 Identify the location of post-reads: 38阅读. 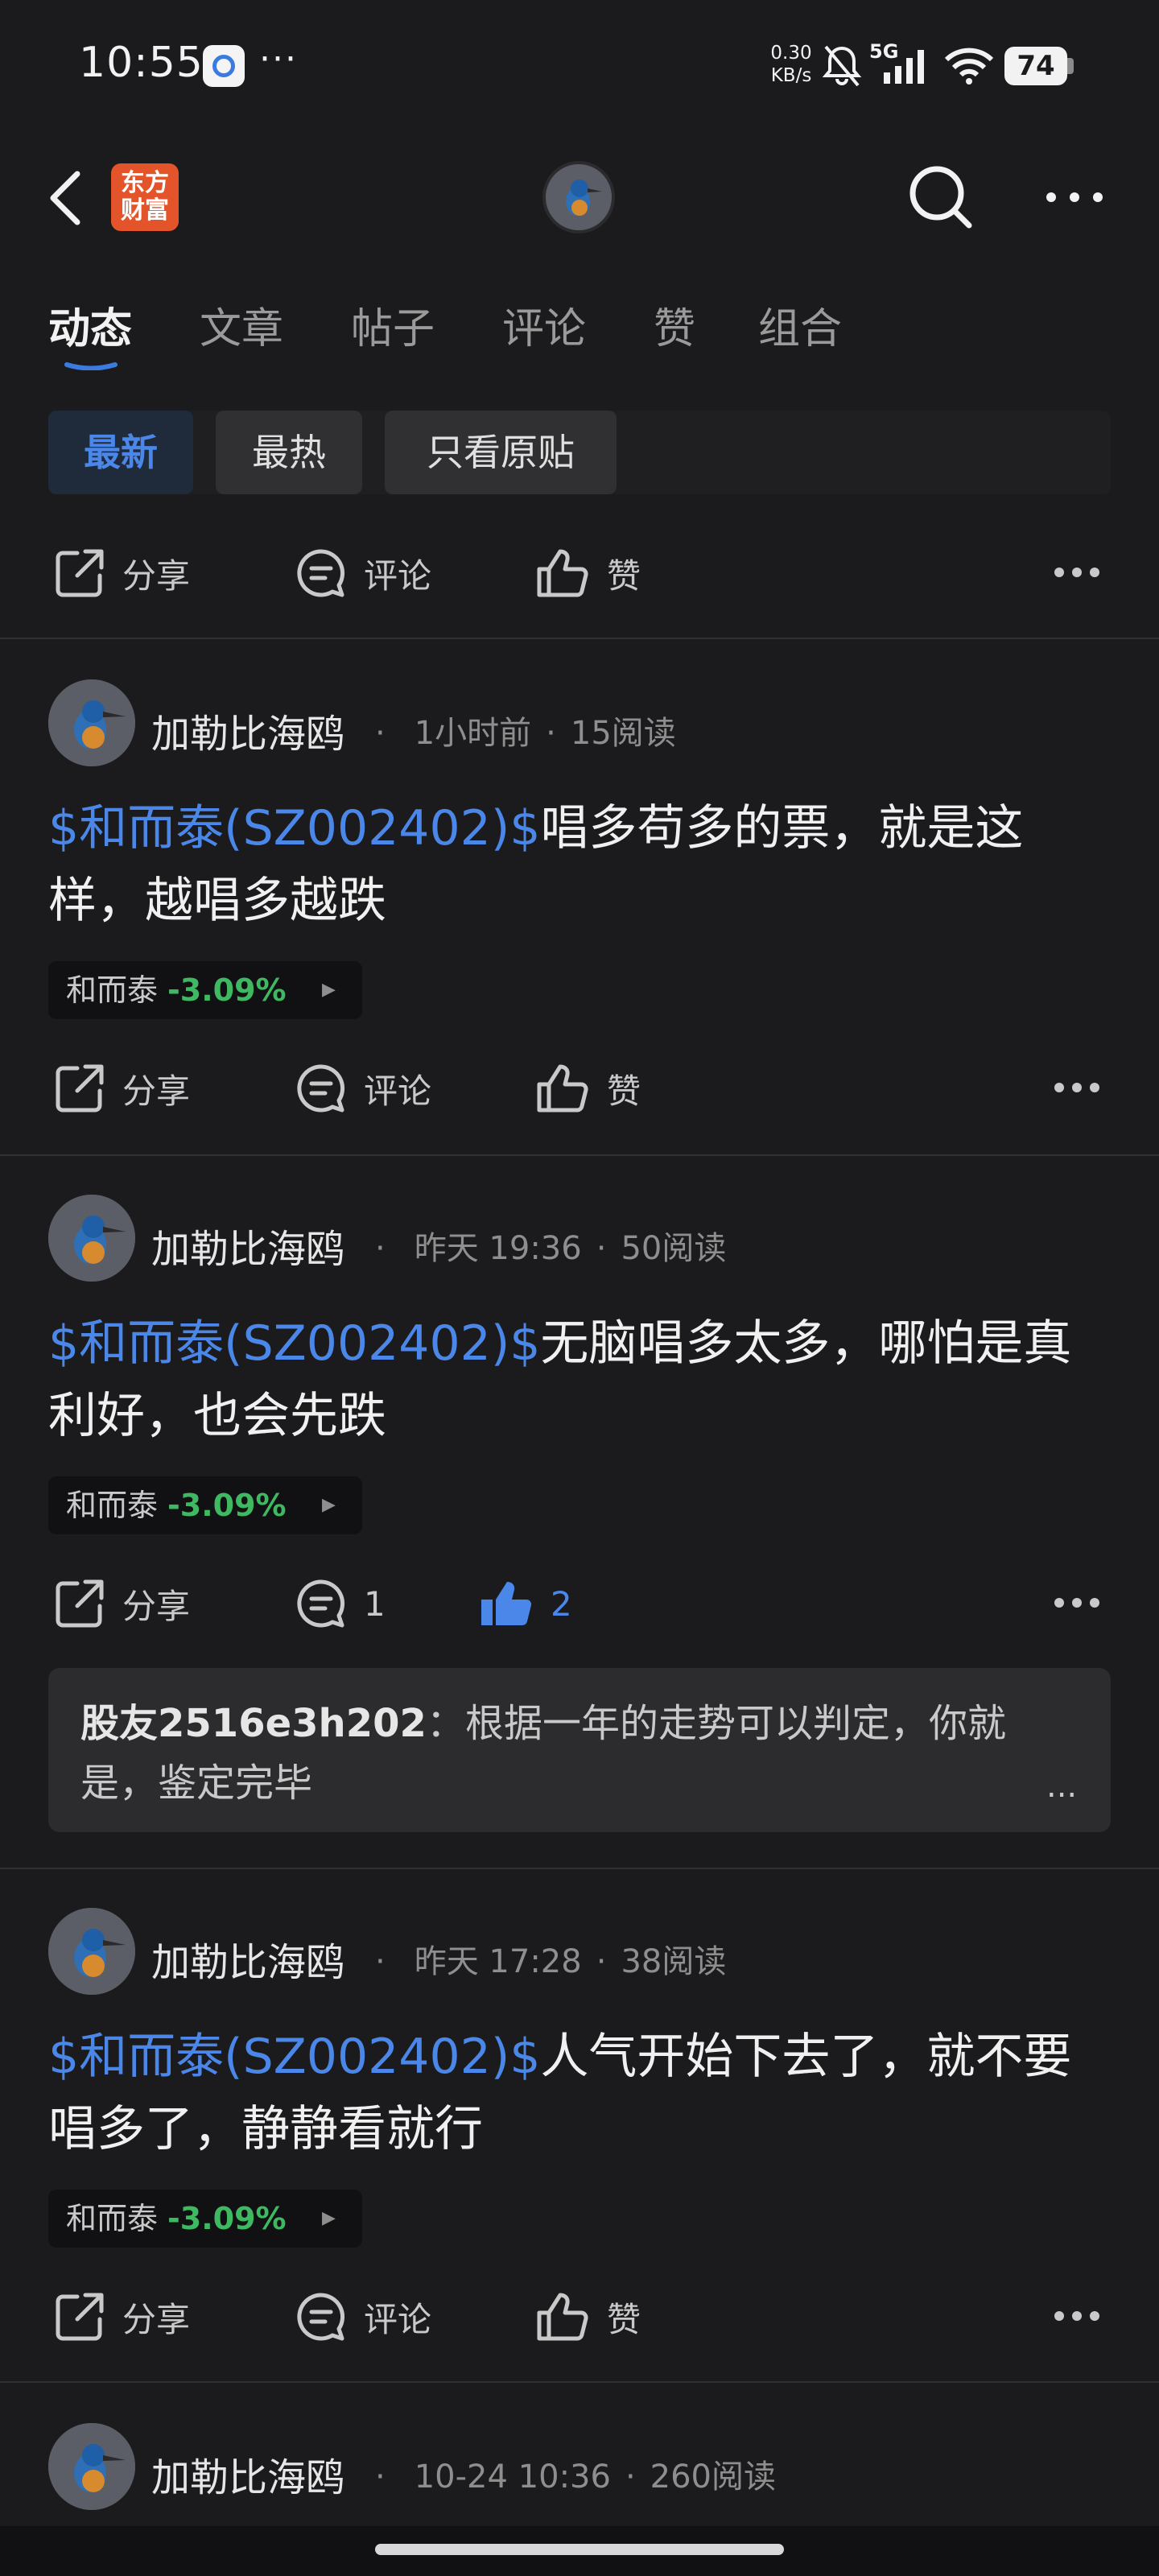
(674, 1961).